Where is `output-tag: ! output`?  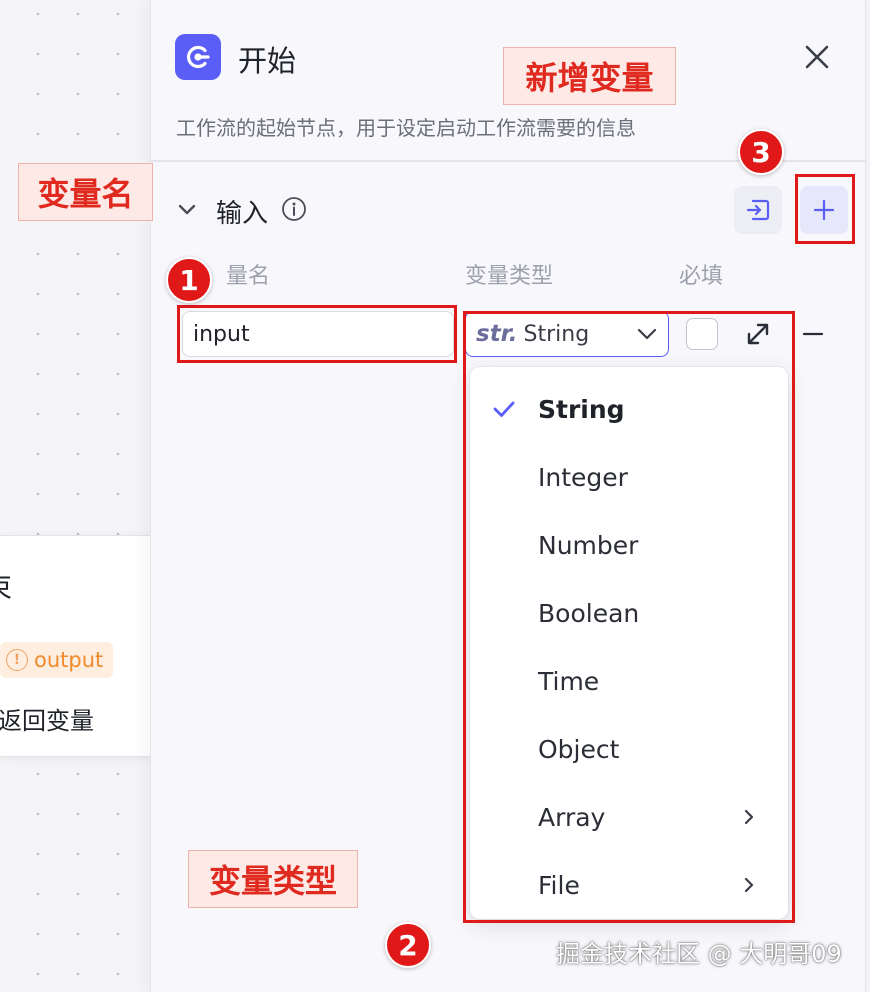 output-tag: ! output is located at coordinates (57, 660).